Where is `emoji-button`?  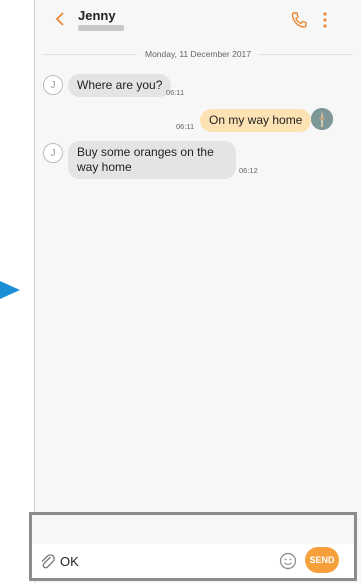 emoji-button is located at coordinates (288, 561).